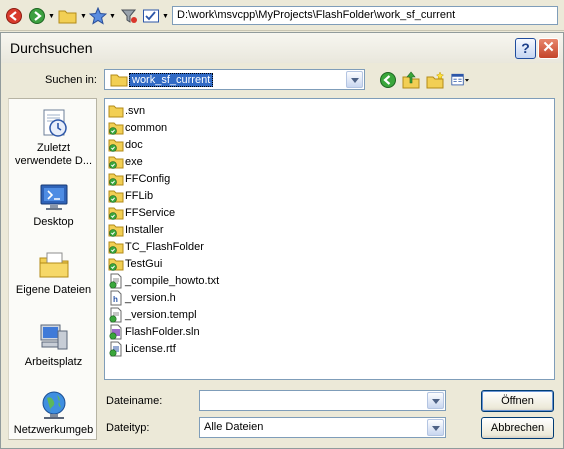  I want to click on filetype-combo: Alle Dateien, so click(322, 427).